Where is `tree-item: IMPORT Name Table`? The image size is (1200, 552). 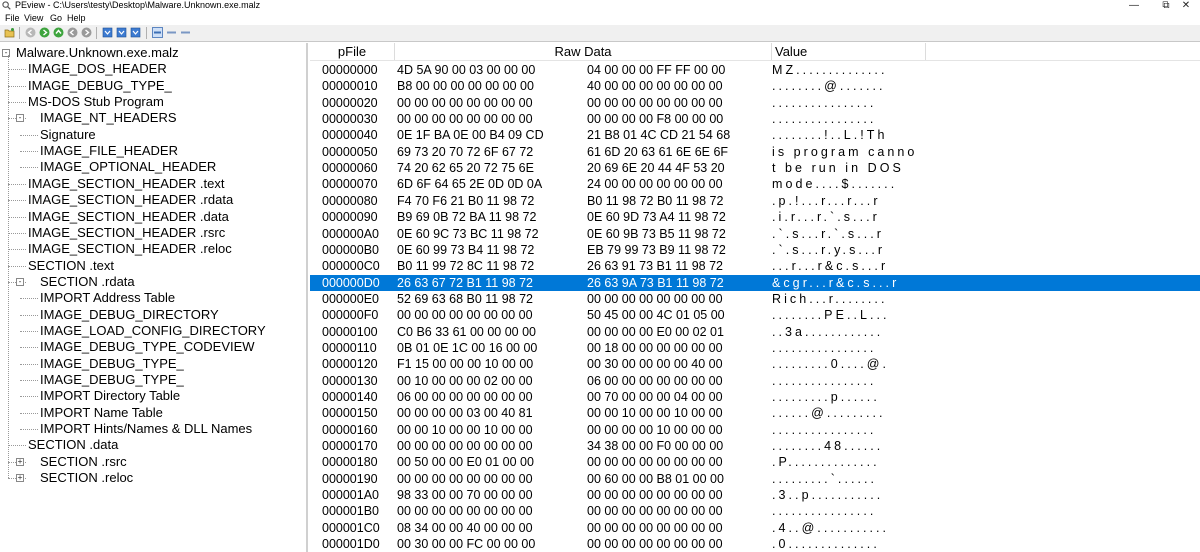
tree-item: IMPORT Name Table is located at coordinates (153, 413).